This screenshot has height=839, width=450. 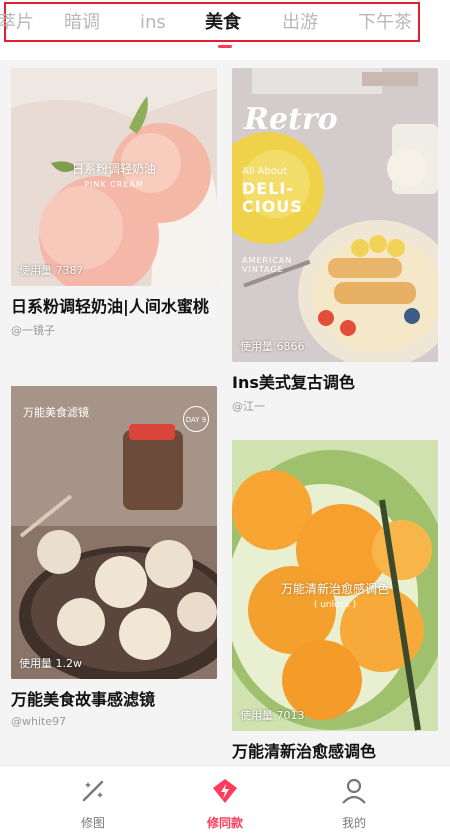 What do you see at coordinates (335, 605) in the screenshot?
I see `overlay-subtitle: ( unlock )` at bounding box center [335, 605].